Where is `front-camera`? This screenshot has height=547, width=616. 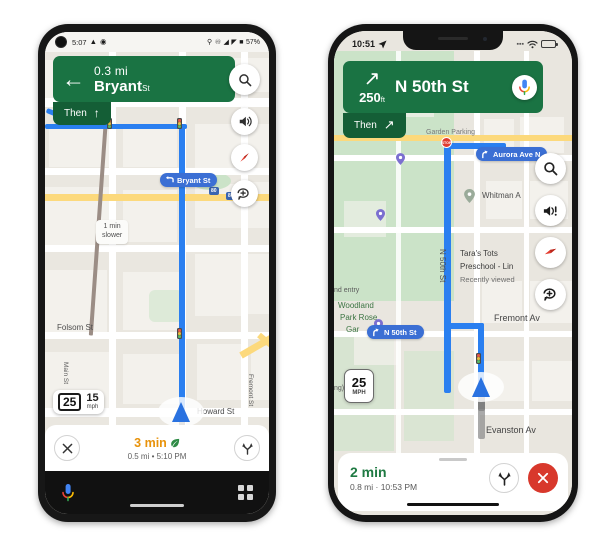
front-camera is located at coordinates (485, 39).